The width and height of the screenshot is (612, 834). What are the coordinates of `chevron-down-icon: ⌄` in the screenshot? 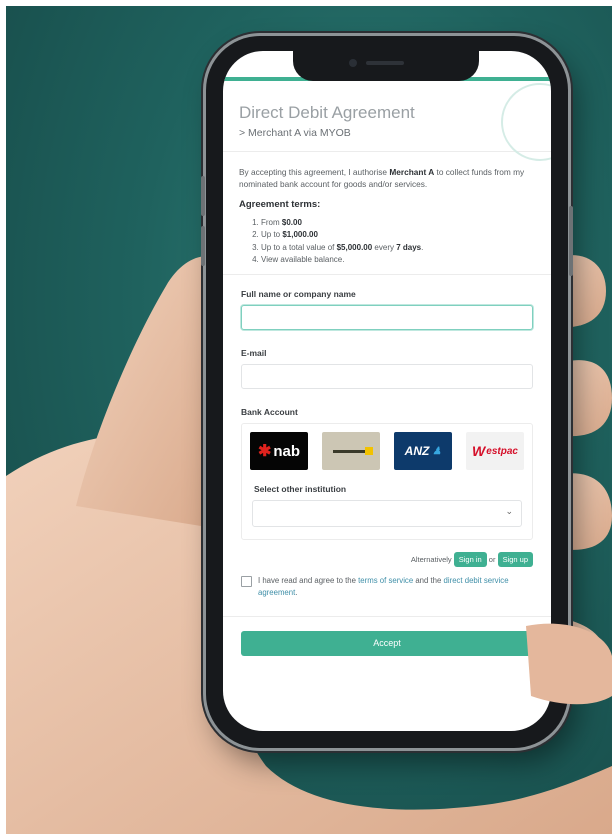 It's located at (509, 511).